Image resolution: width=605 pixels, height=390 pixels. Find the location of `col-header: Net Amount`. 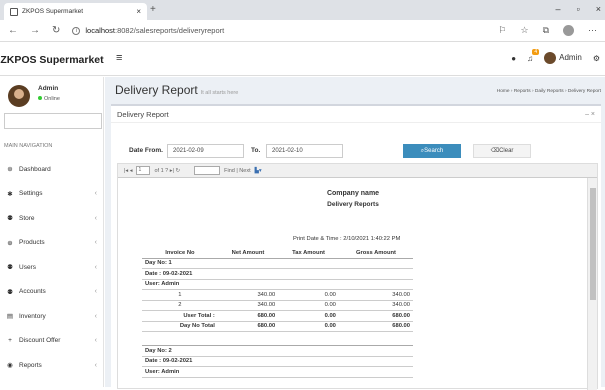

col-header: Net Amount is located at coordinates (248, 253).